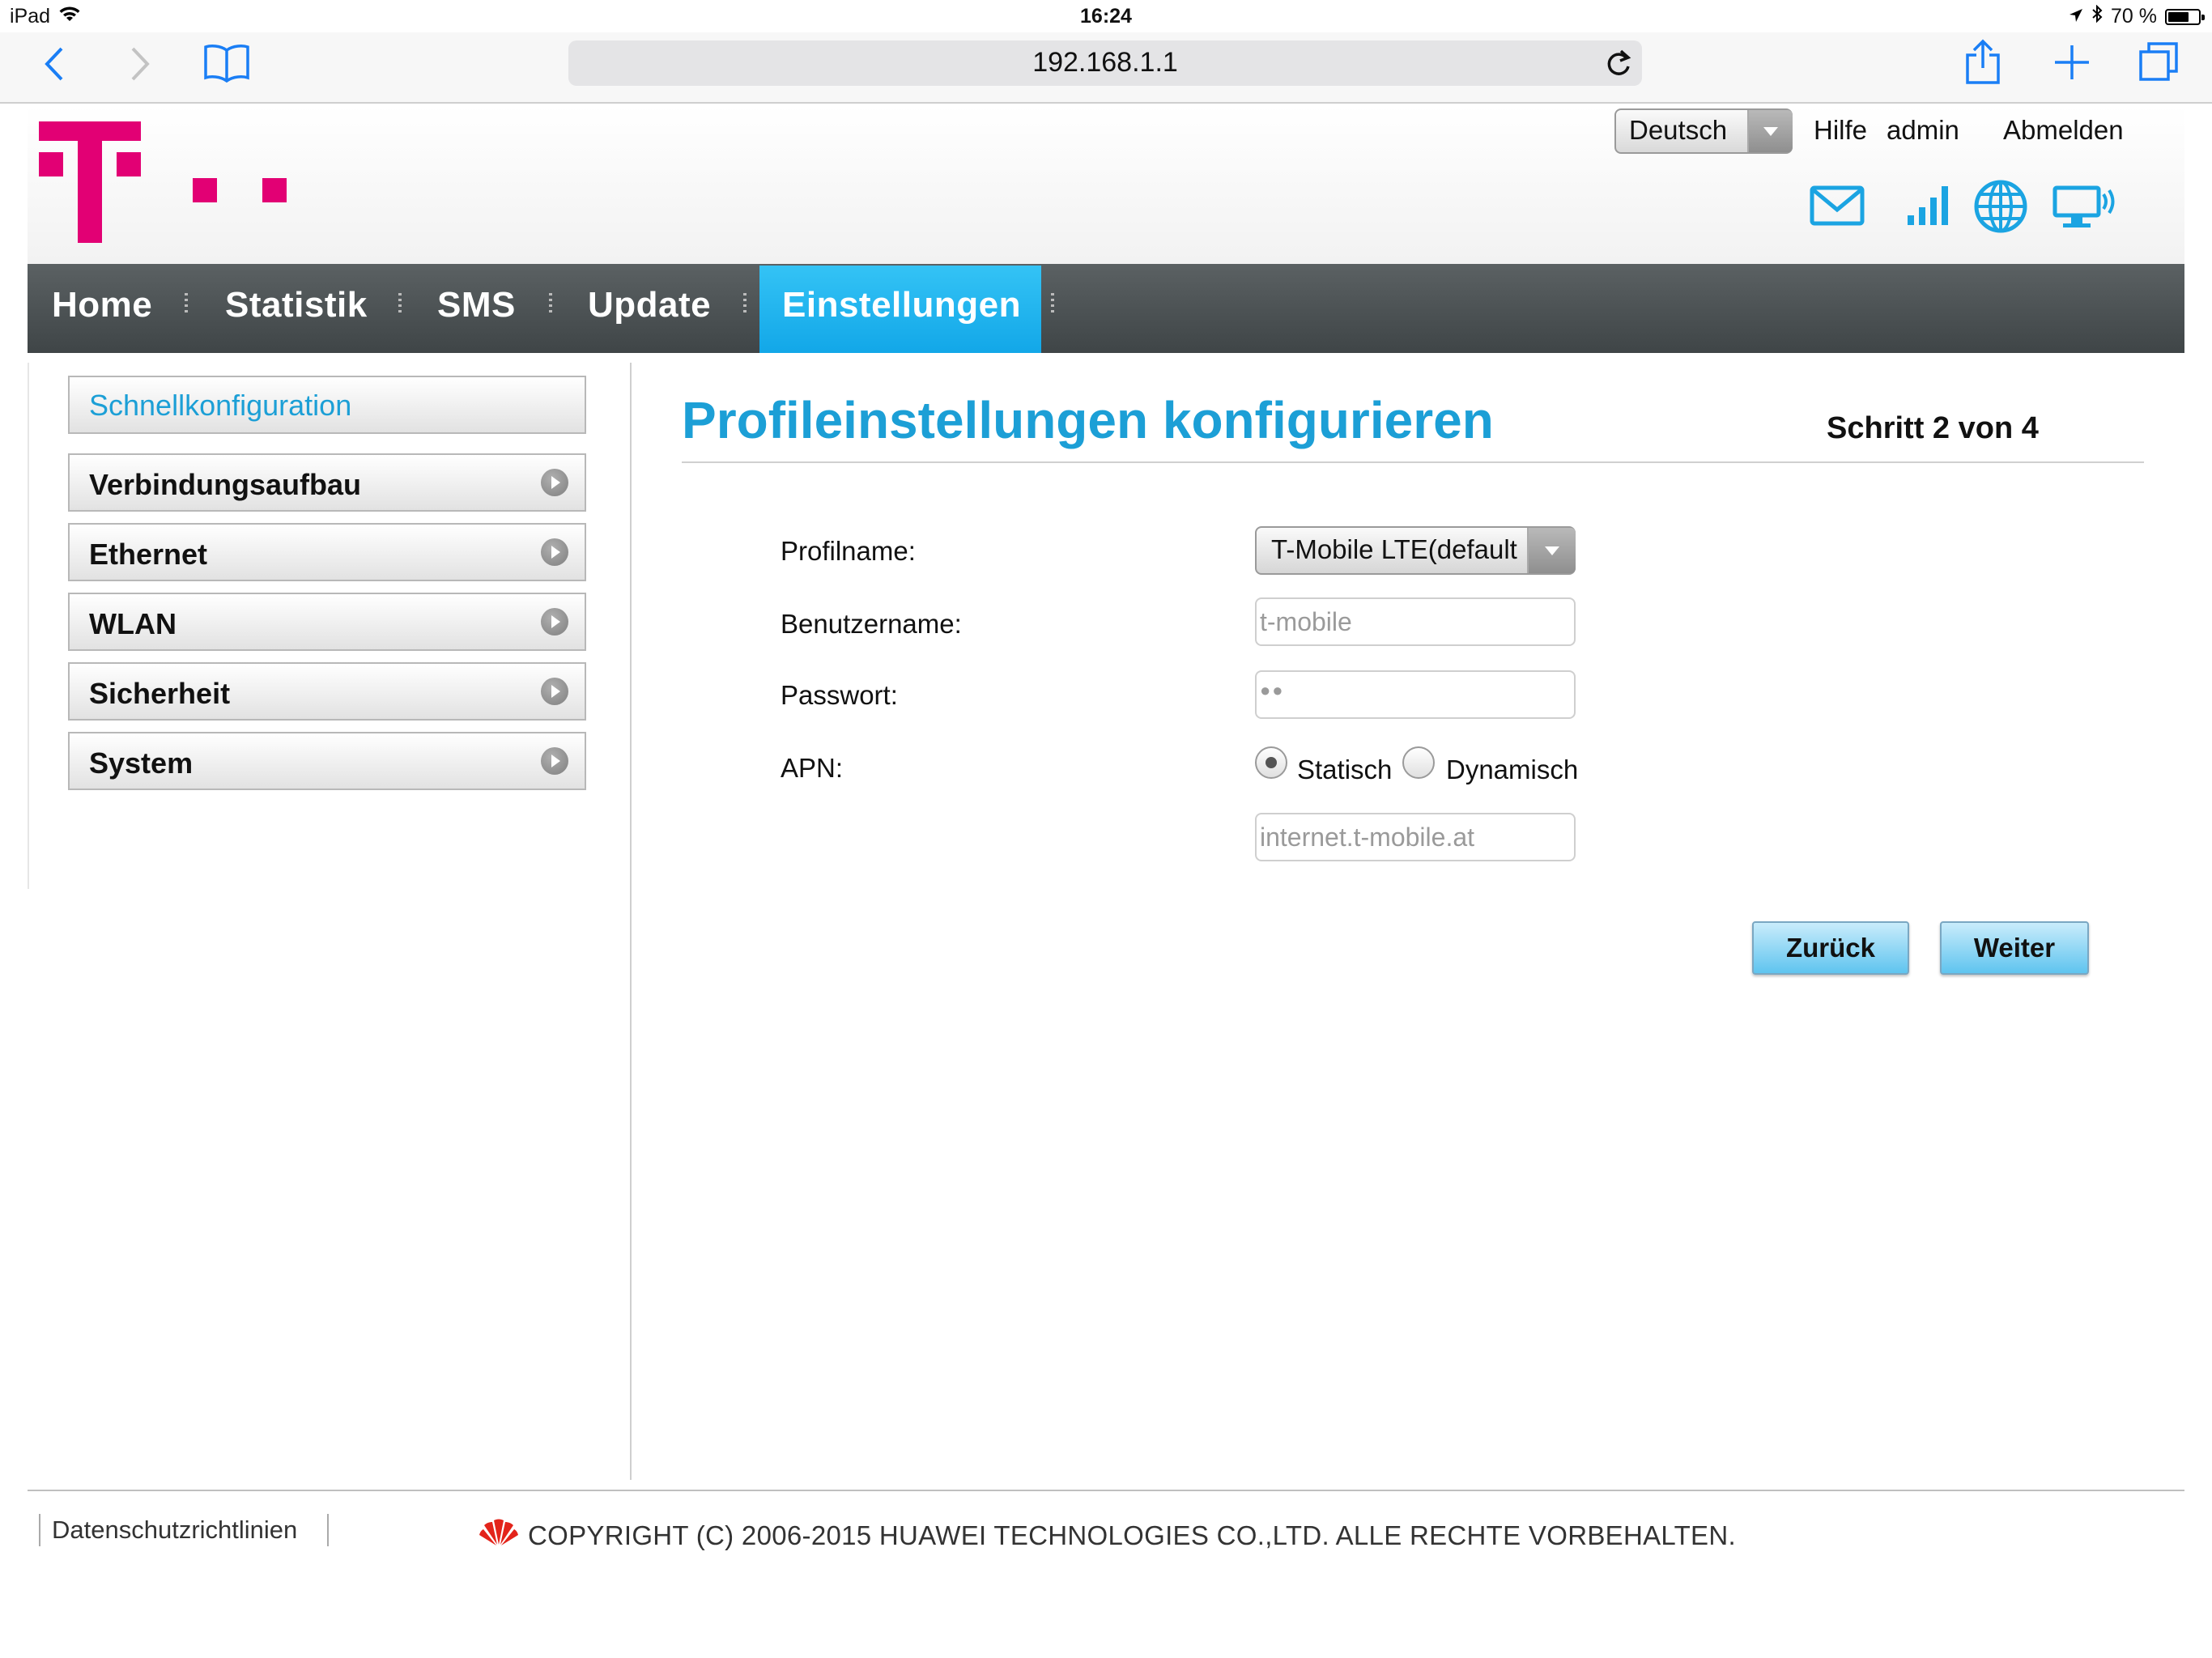  Describe the element at coordinates (221, 405) in the screenshot. I see `sidebar-item-label: Schnellkonfiguration` at that location.